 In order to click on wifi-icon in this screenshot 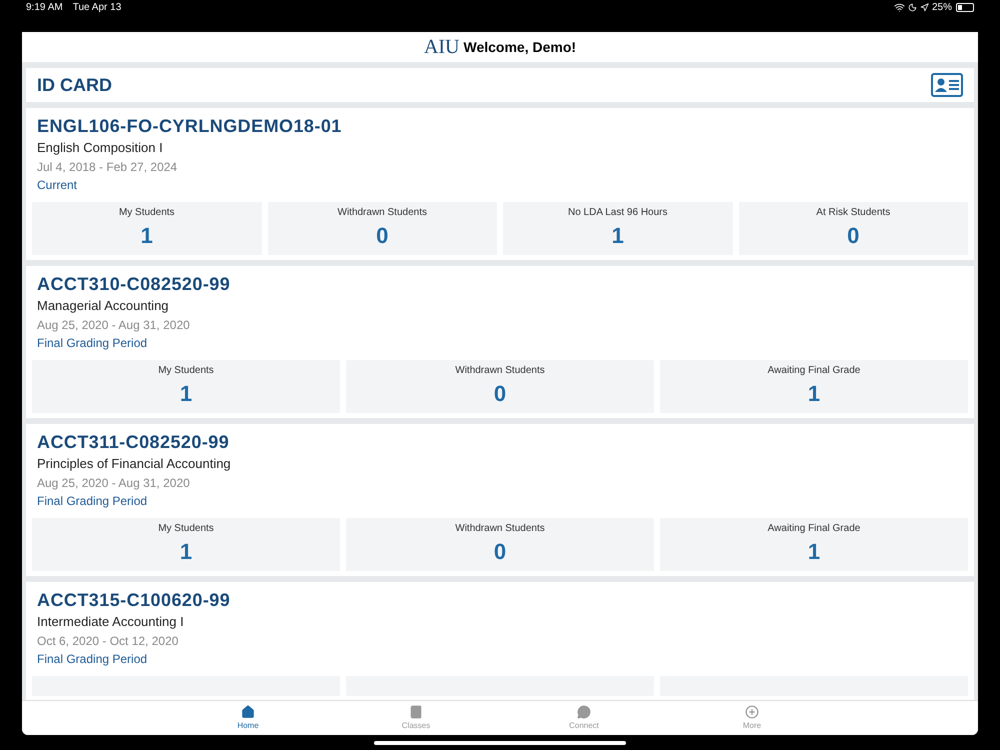, I will do `click(899, 7)`.